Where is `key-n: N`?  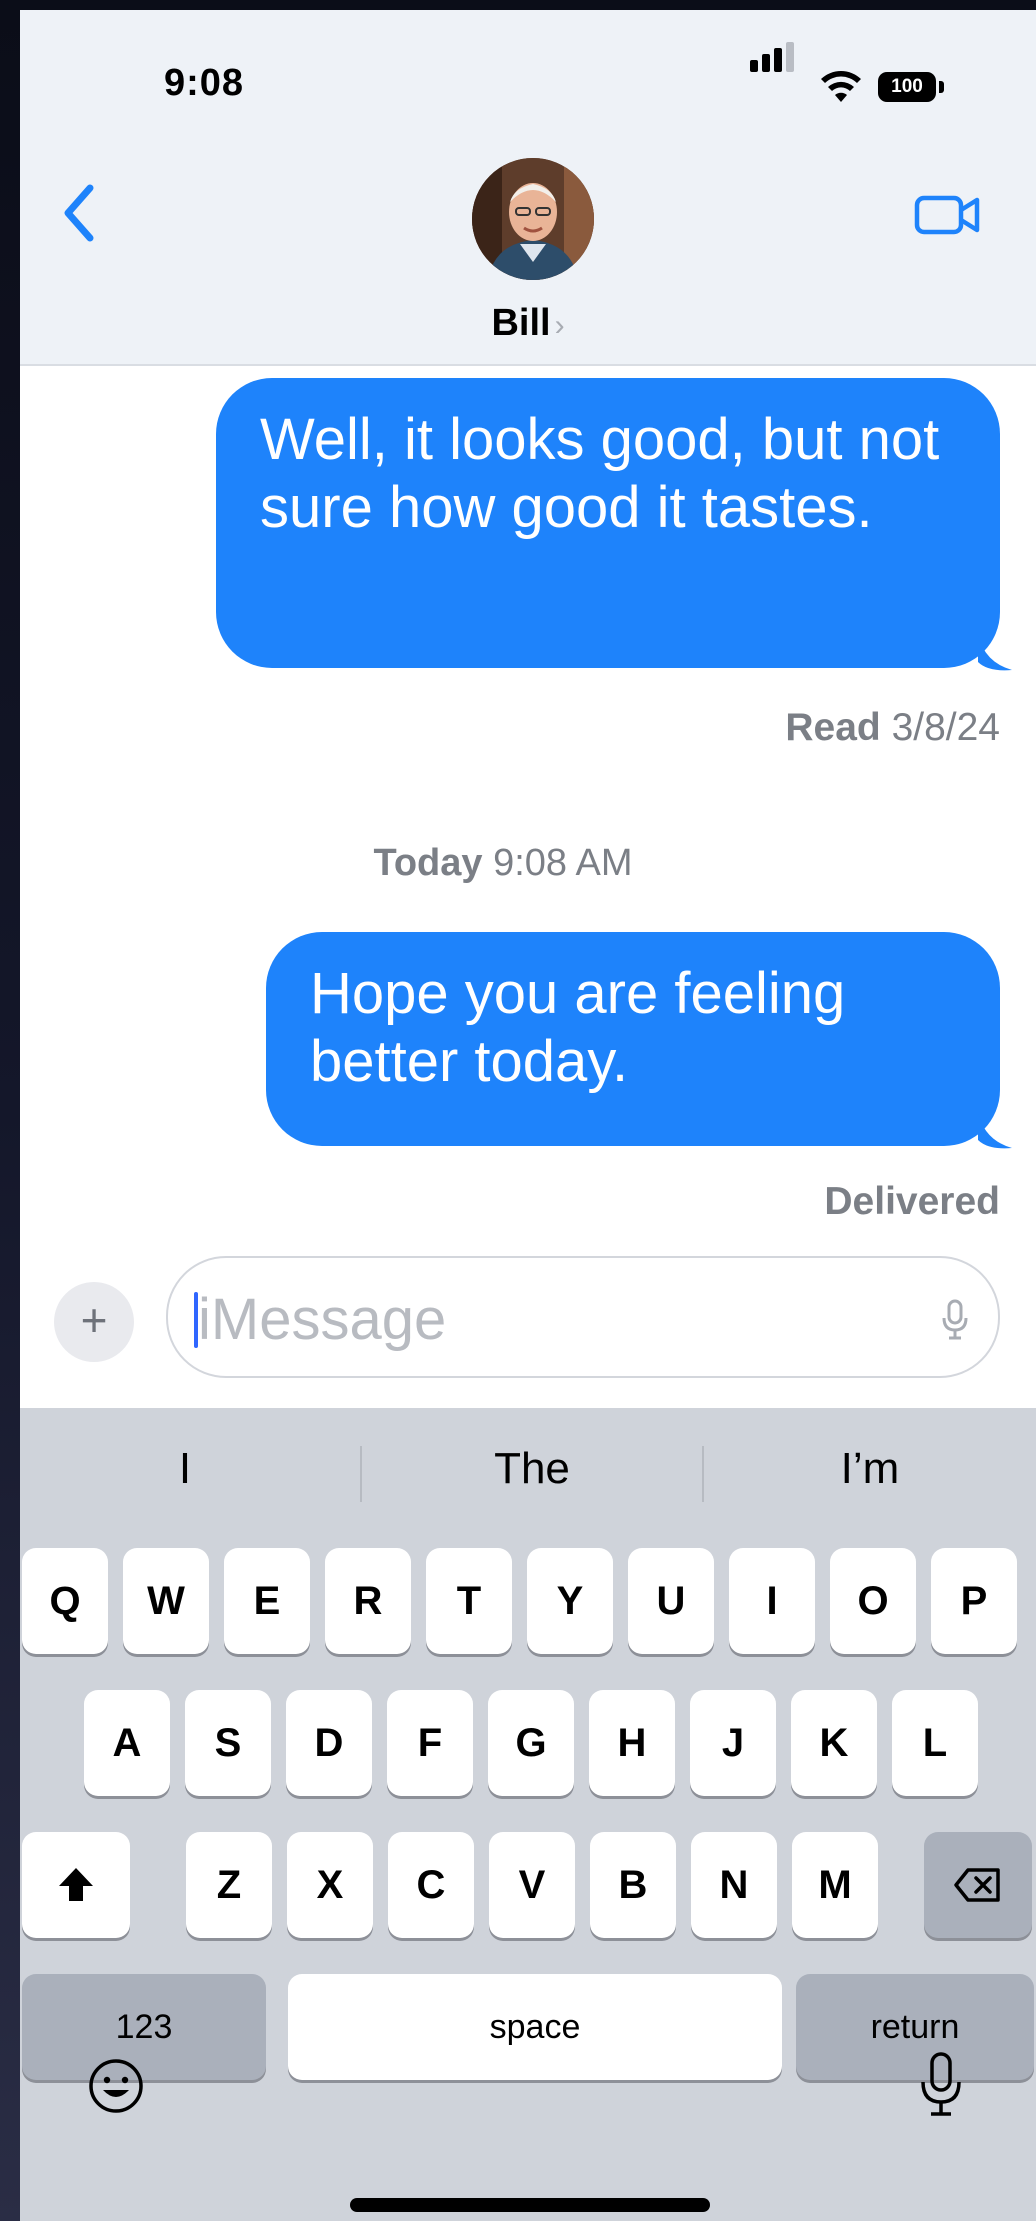 key-n: N is located at coordinates (734, 1885).